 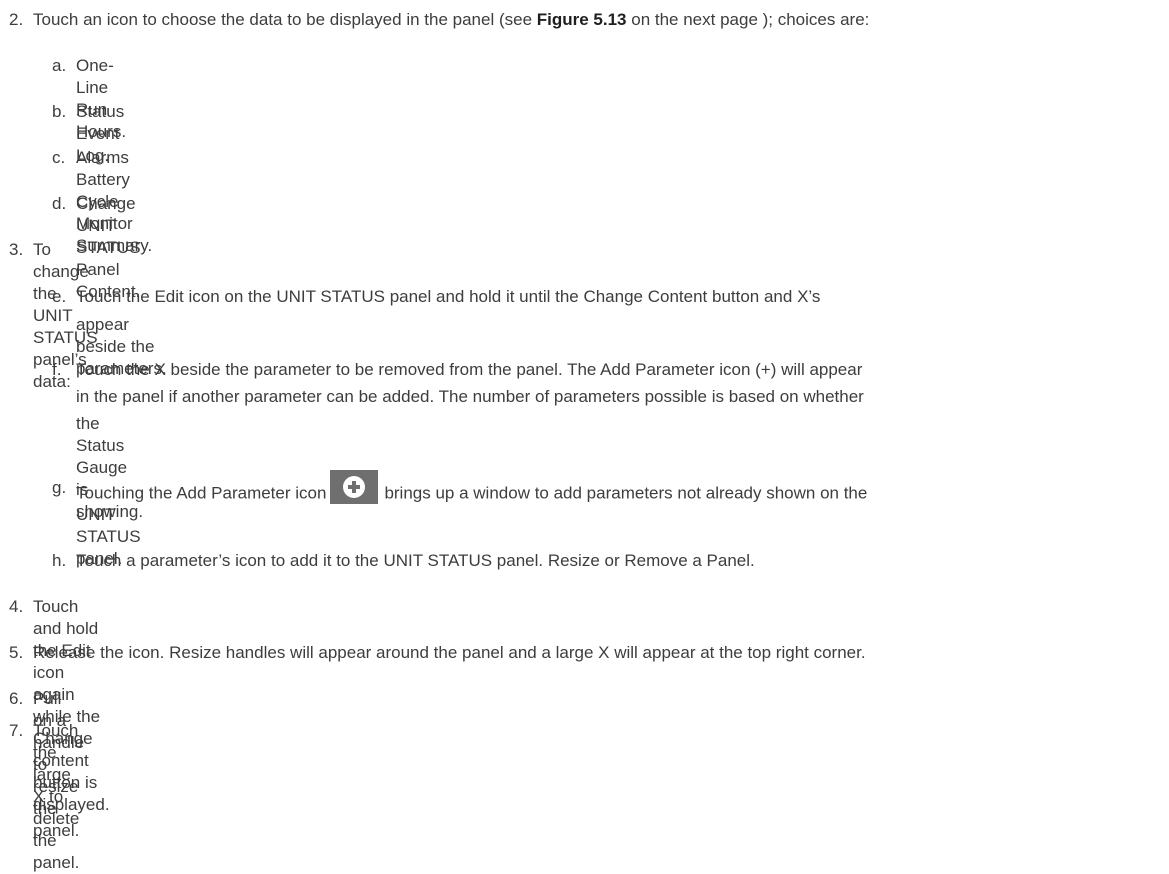 What do you see at coordinates (59, 203) in the screenshot?
I see `substep-letter: d.` at bounding box center [59, 203].